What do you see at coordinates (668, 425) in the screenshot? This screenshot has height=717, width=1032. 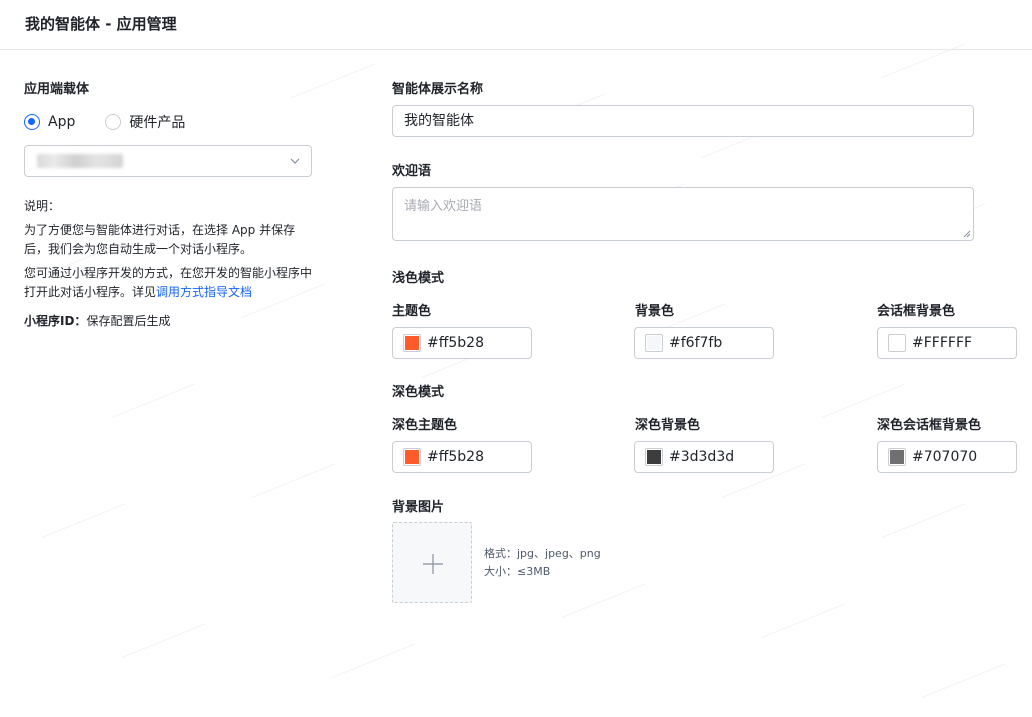 I see `dark-bg-color-label: 深色背景色` at bounding box center [668, 425].